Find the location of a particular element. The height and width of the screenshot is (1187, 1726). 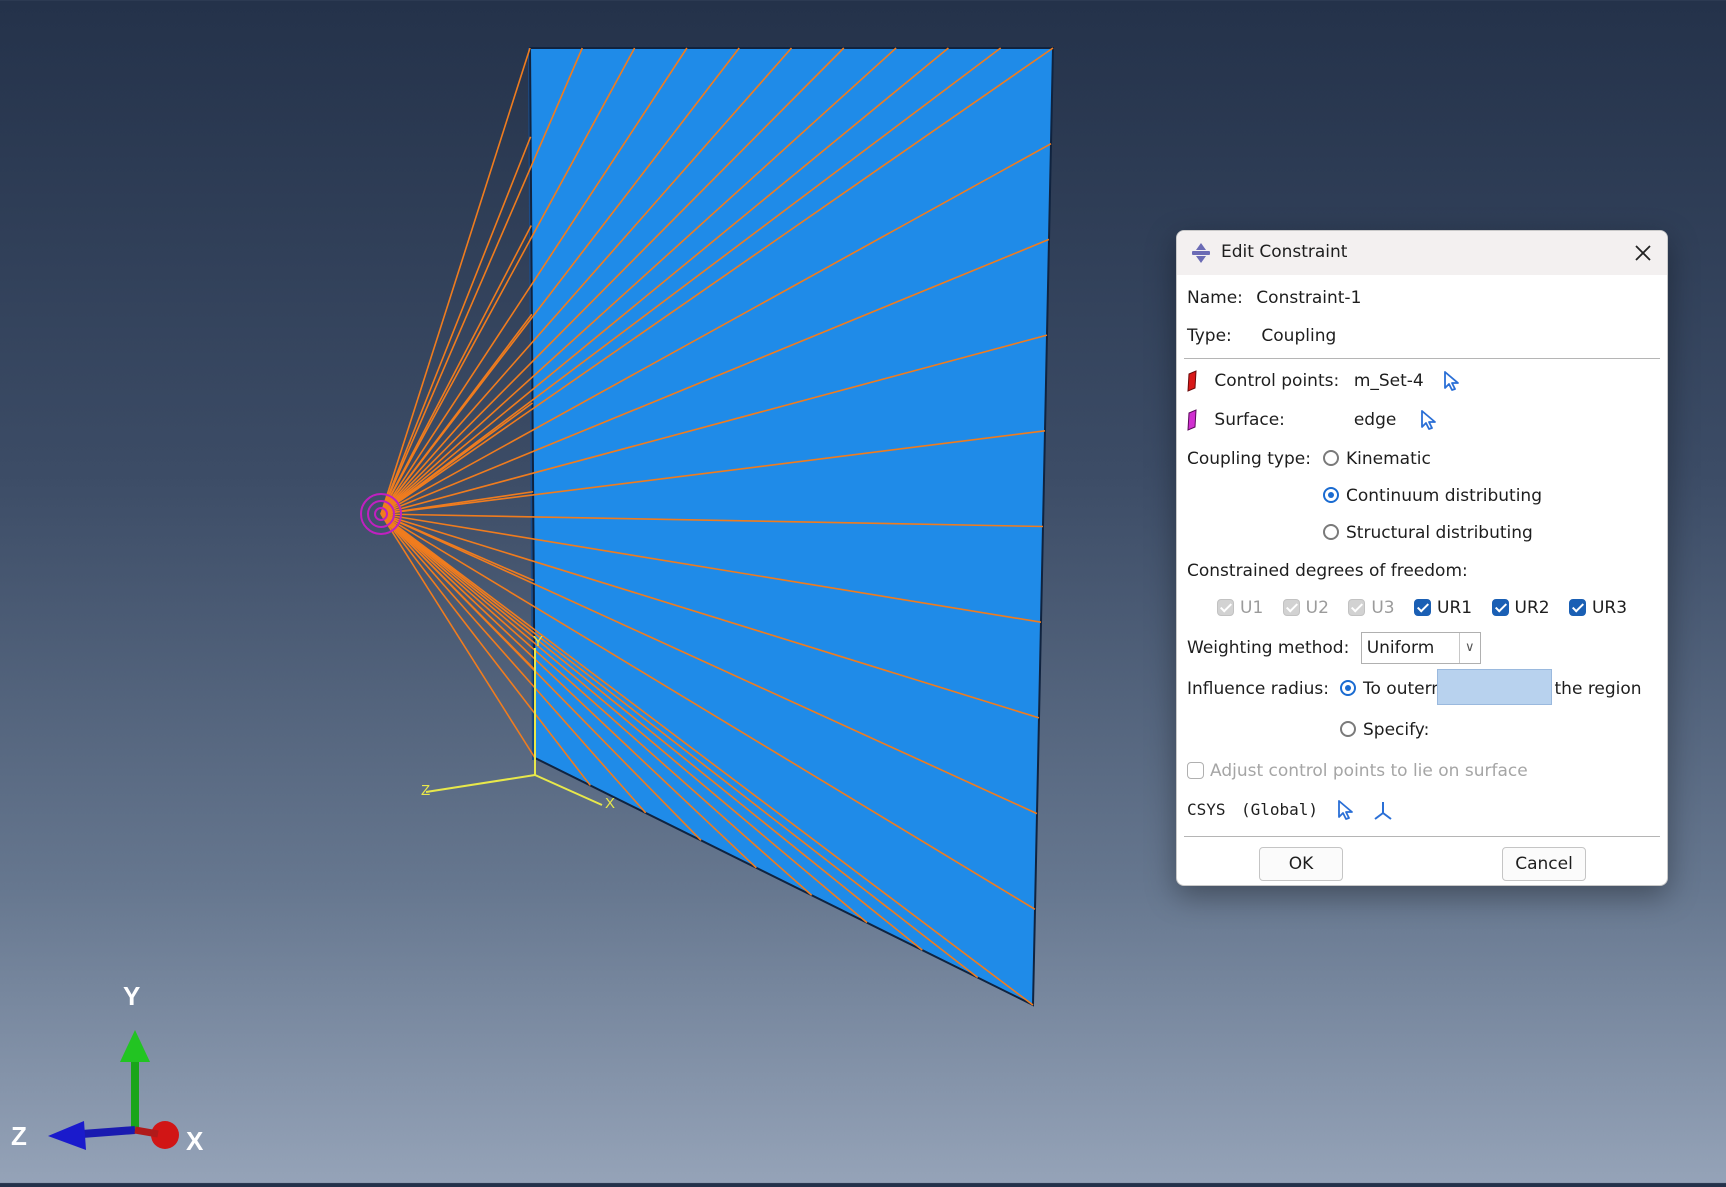

adjust-control-points-checkbox is located at coordinates (1195, 770).